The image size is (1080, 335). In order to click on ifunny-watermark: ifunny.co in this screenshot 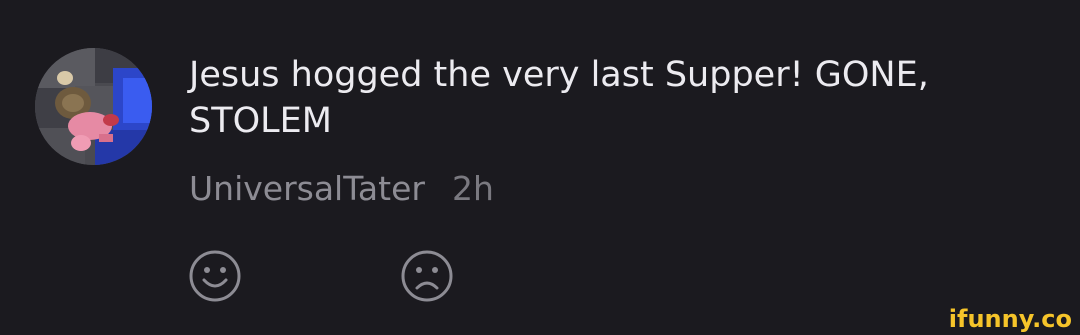, I will do `click(1010, 319)`.